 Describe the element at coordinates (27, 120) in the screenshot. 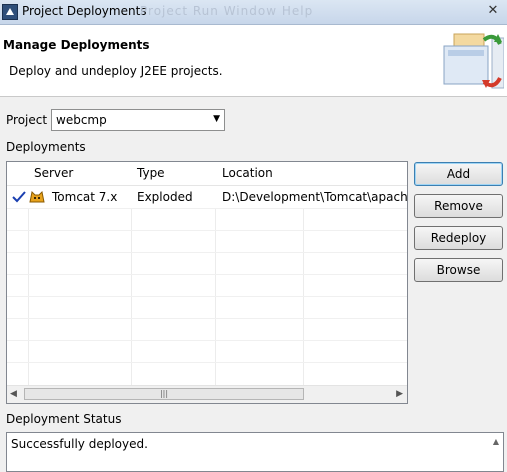

I see `project-label: Project` at that location.